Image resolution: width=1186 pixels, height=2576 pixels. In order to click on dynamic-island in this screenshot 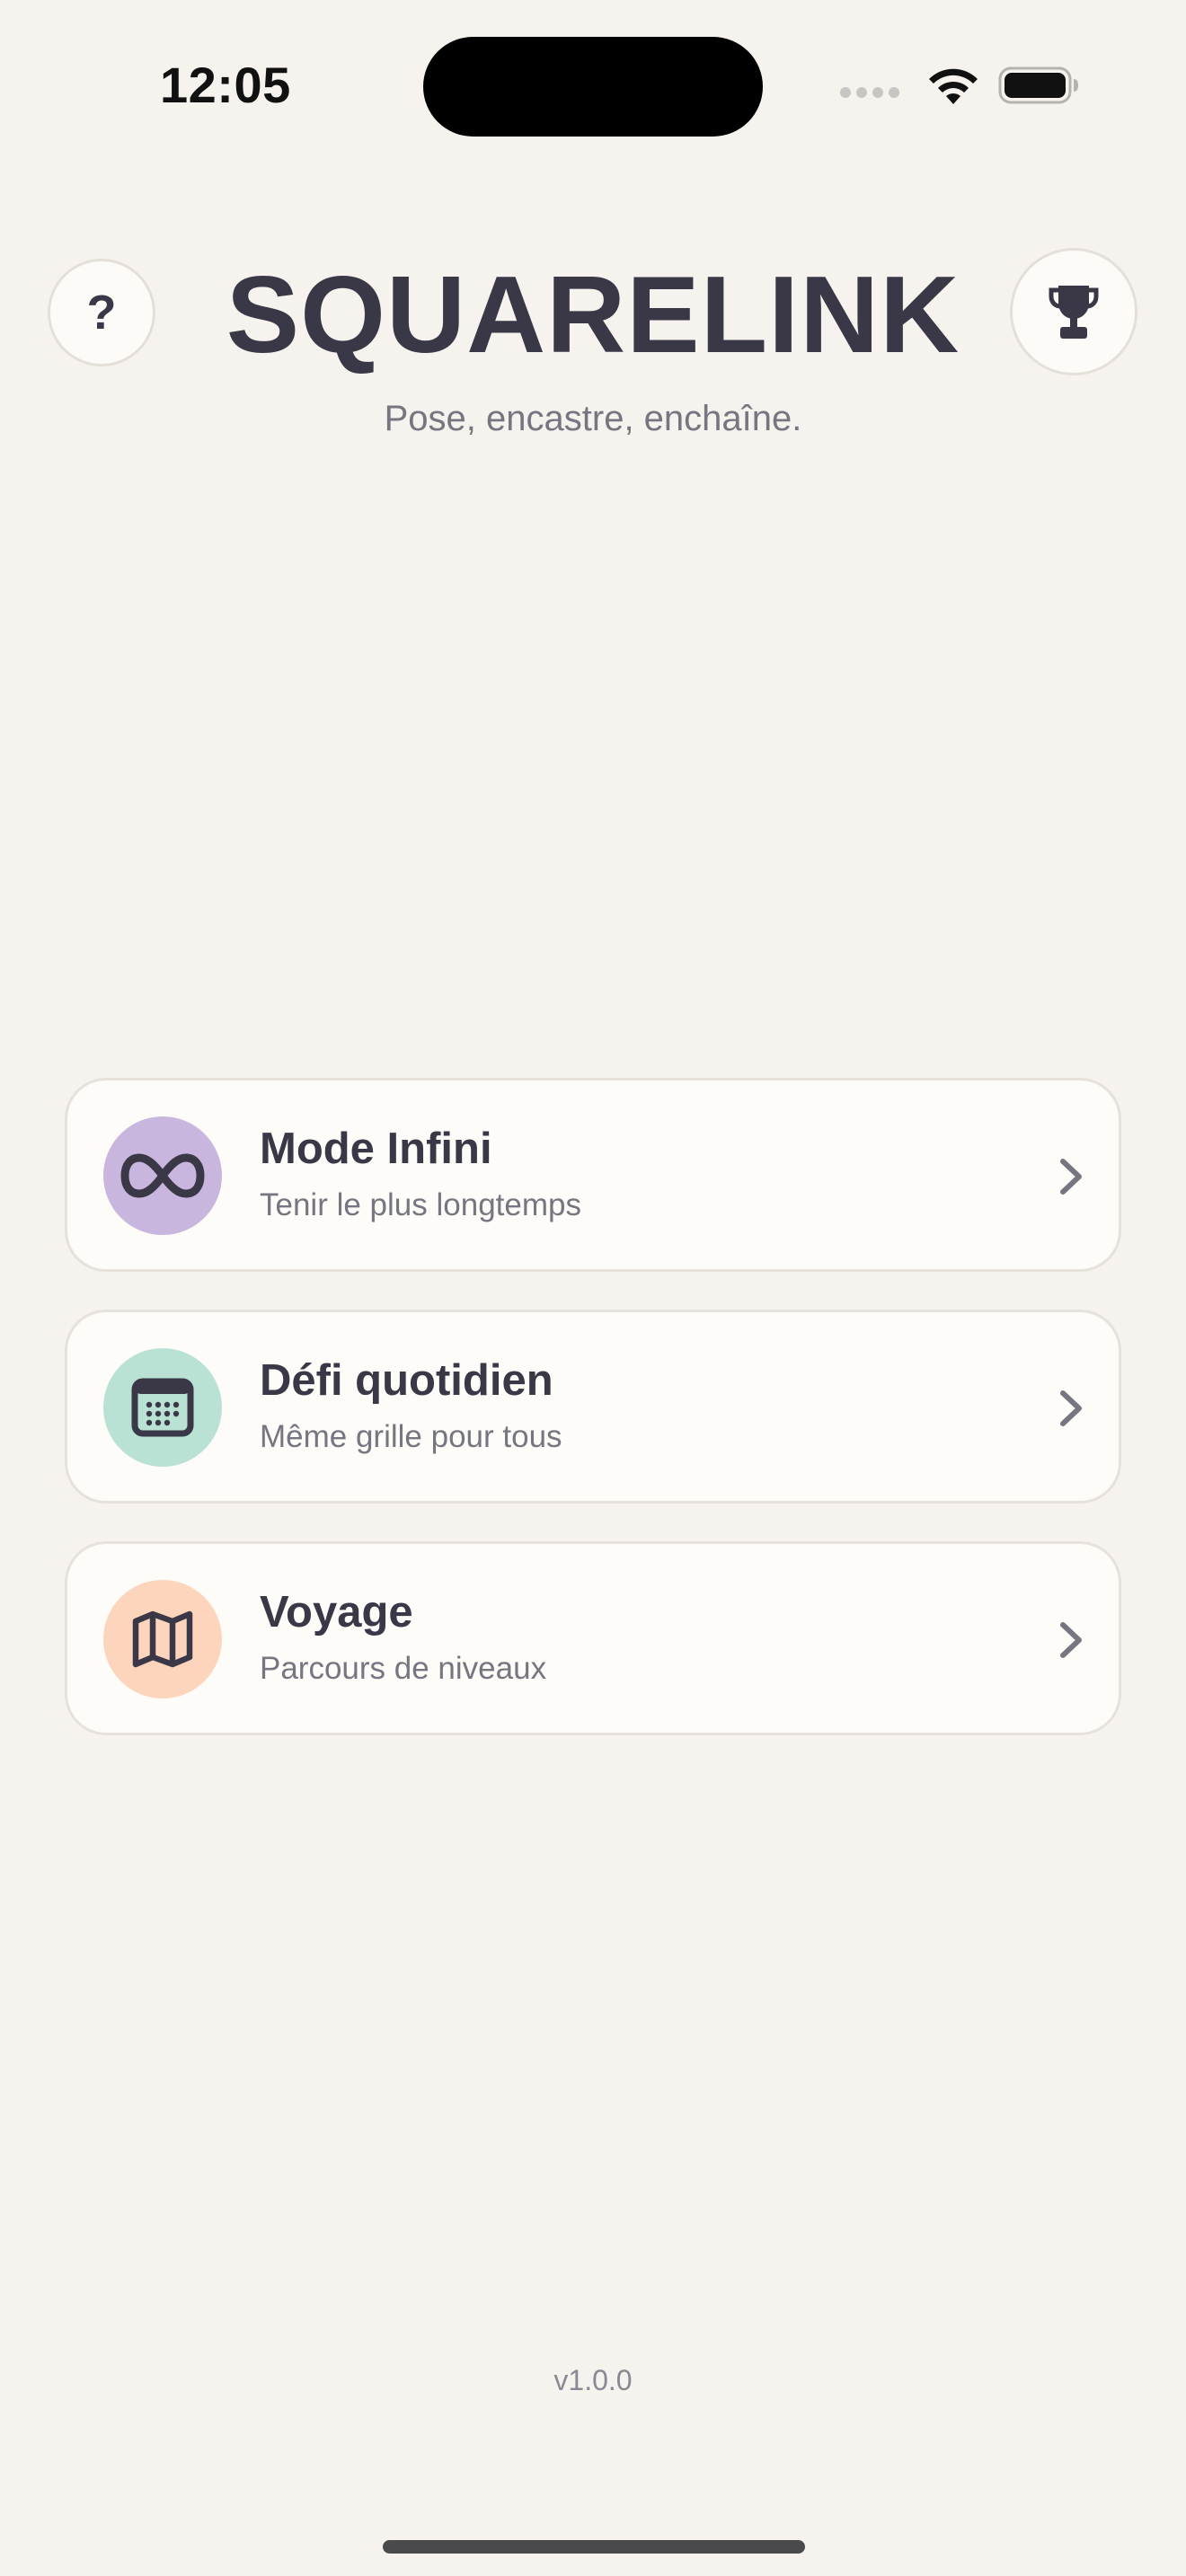, I will do `click(593, 87)`.